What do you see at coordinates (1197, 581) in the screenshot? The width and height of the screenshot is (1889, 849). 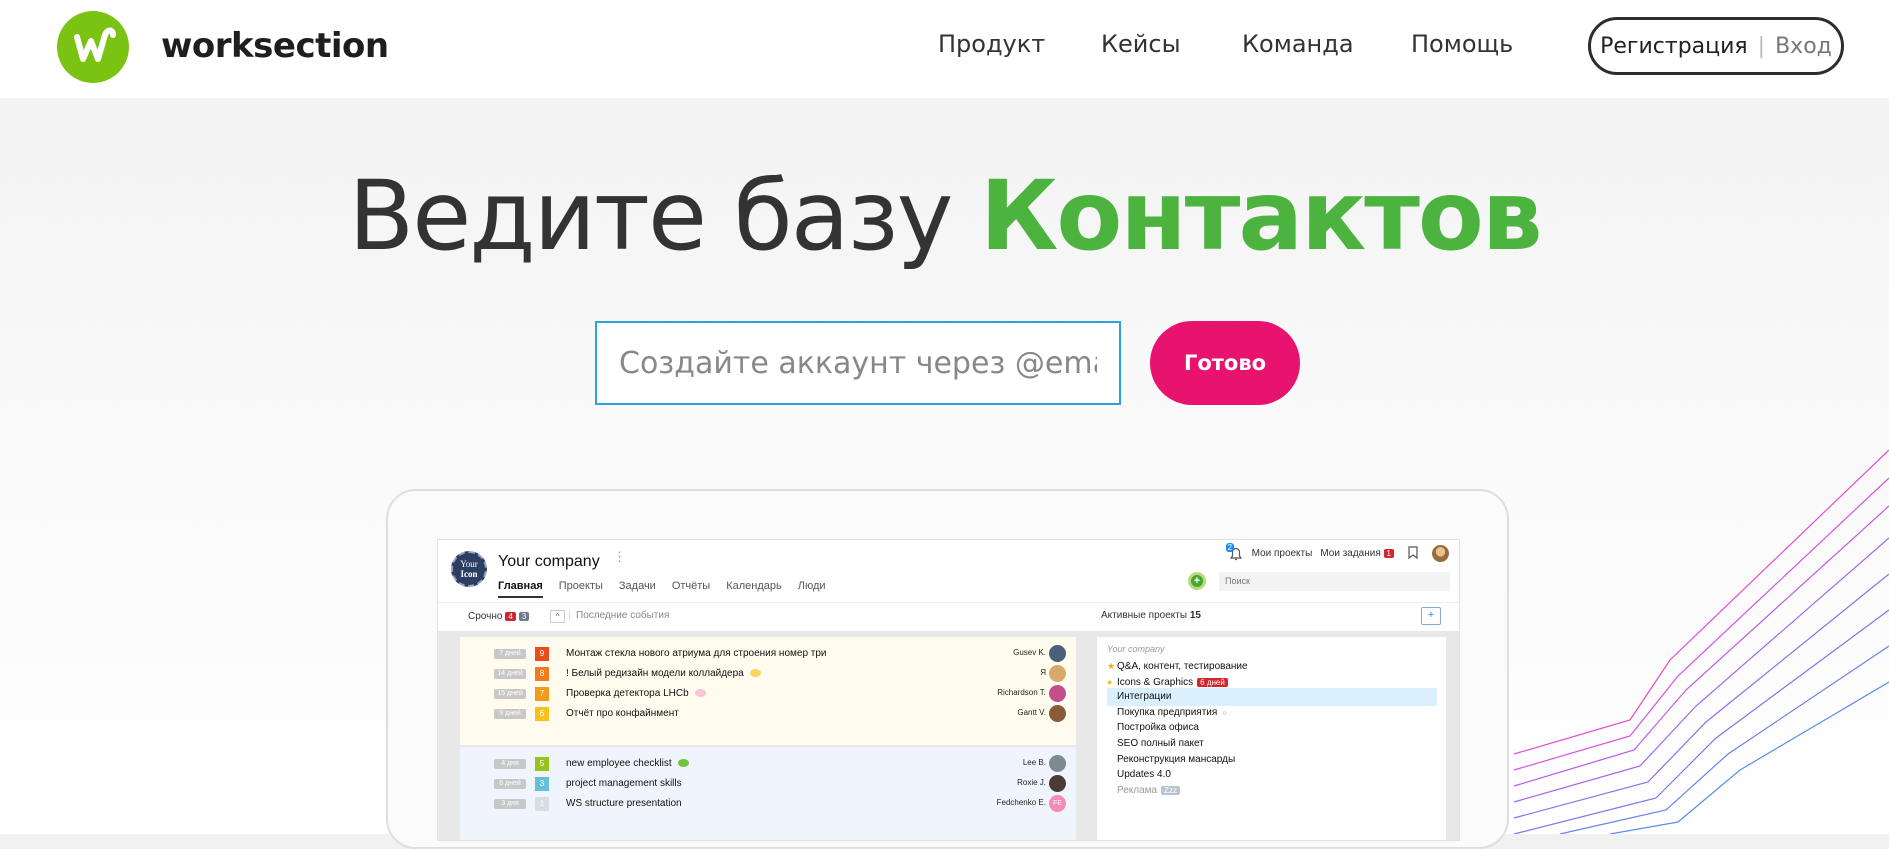 I see `add-button-icon: +` at bounding box center [1197, 581].